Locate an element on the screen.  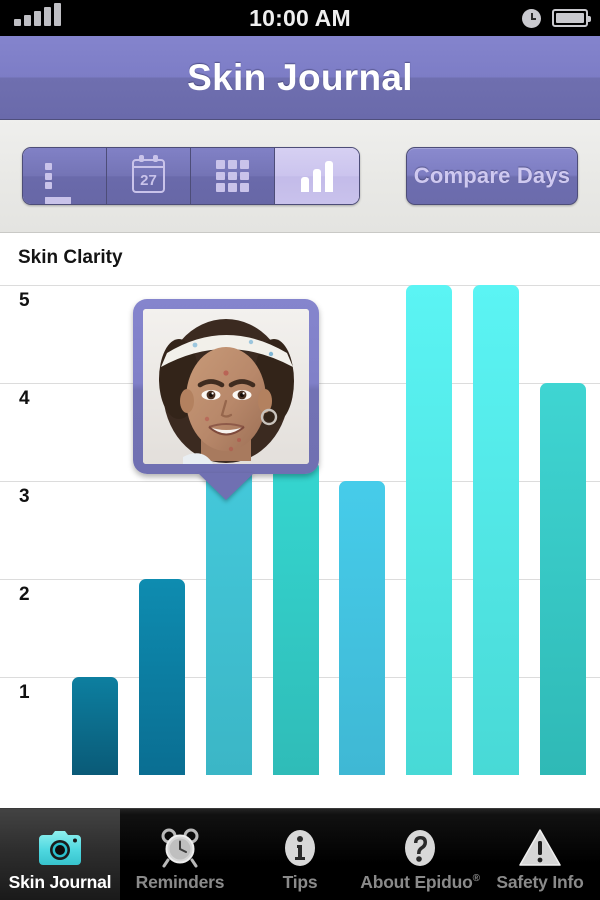
title-bar: Skin Journal is located at coordinates (300, 78).